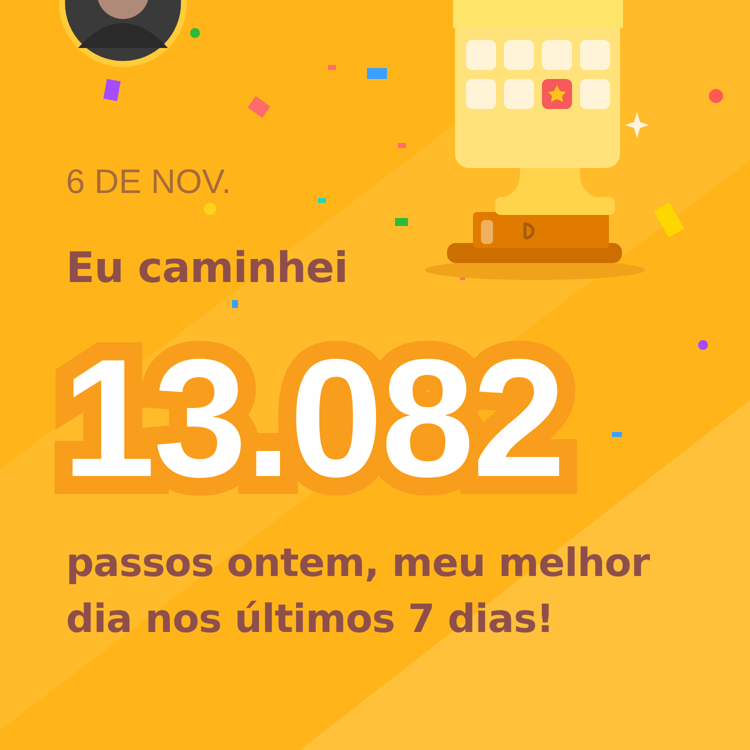 The height and width of the screenshot is (750, 750). What do you see at coordinates (207, 268) in the screenshot?
I see `headline-text: Eu caminhei` at bounding box center [207, 268].